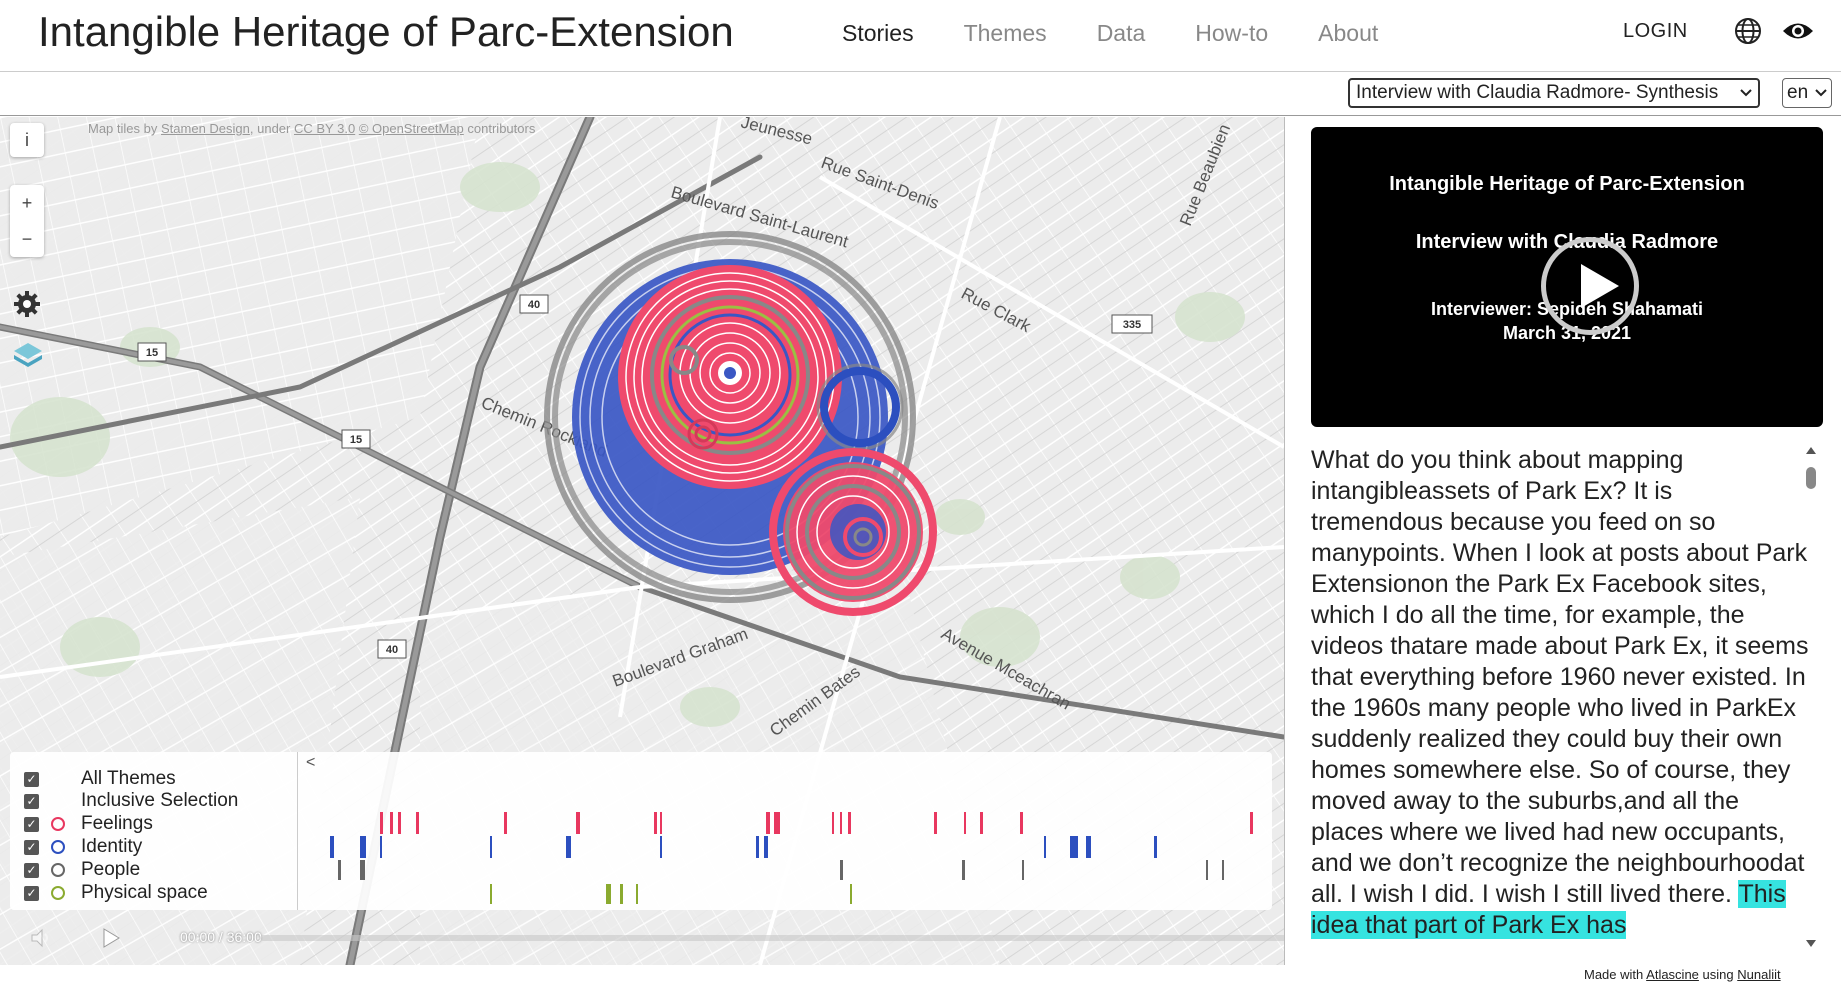 This screenshot has width=1841, height=985. Describe the element at coordinates (1005, 33) in the screenshot. I see `nav-themes: Themes` at that location.